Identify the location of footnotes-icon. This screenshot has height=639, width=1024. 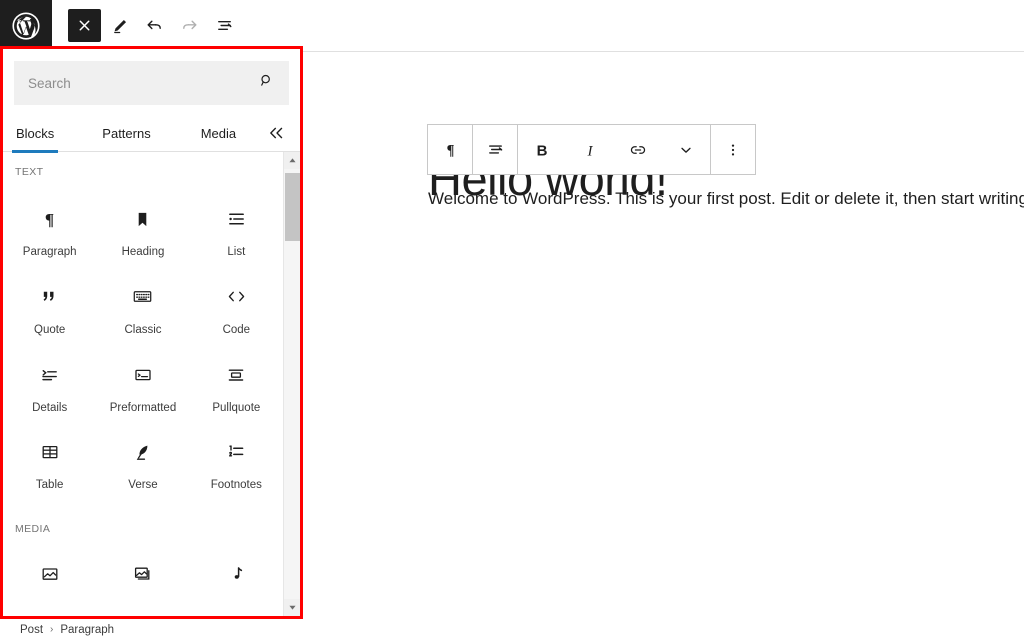
(236, 452).